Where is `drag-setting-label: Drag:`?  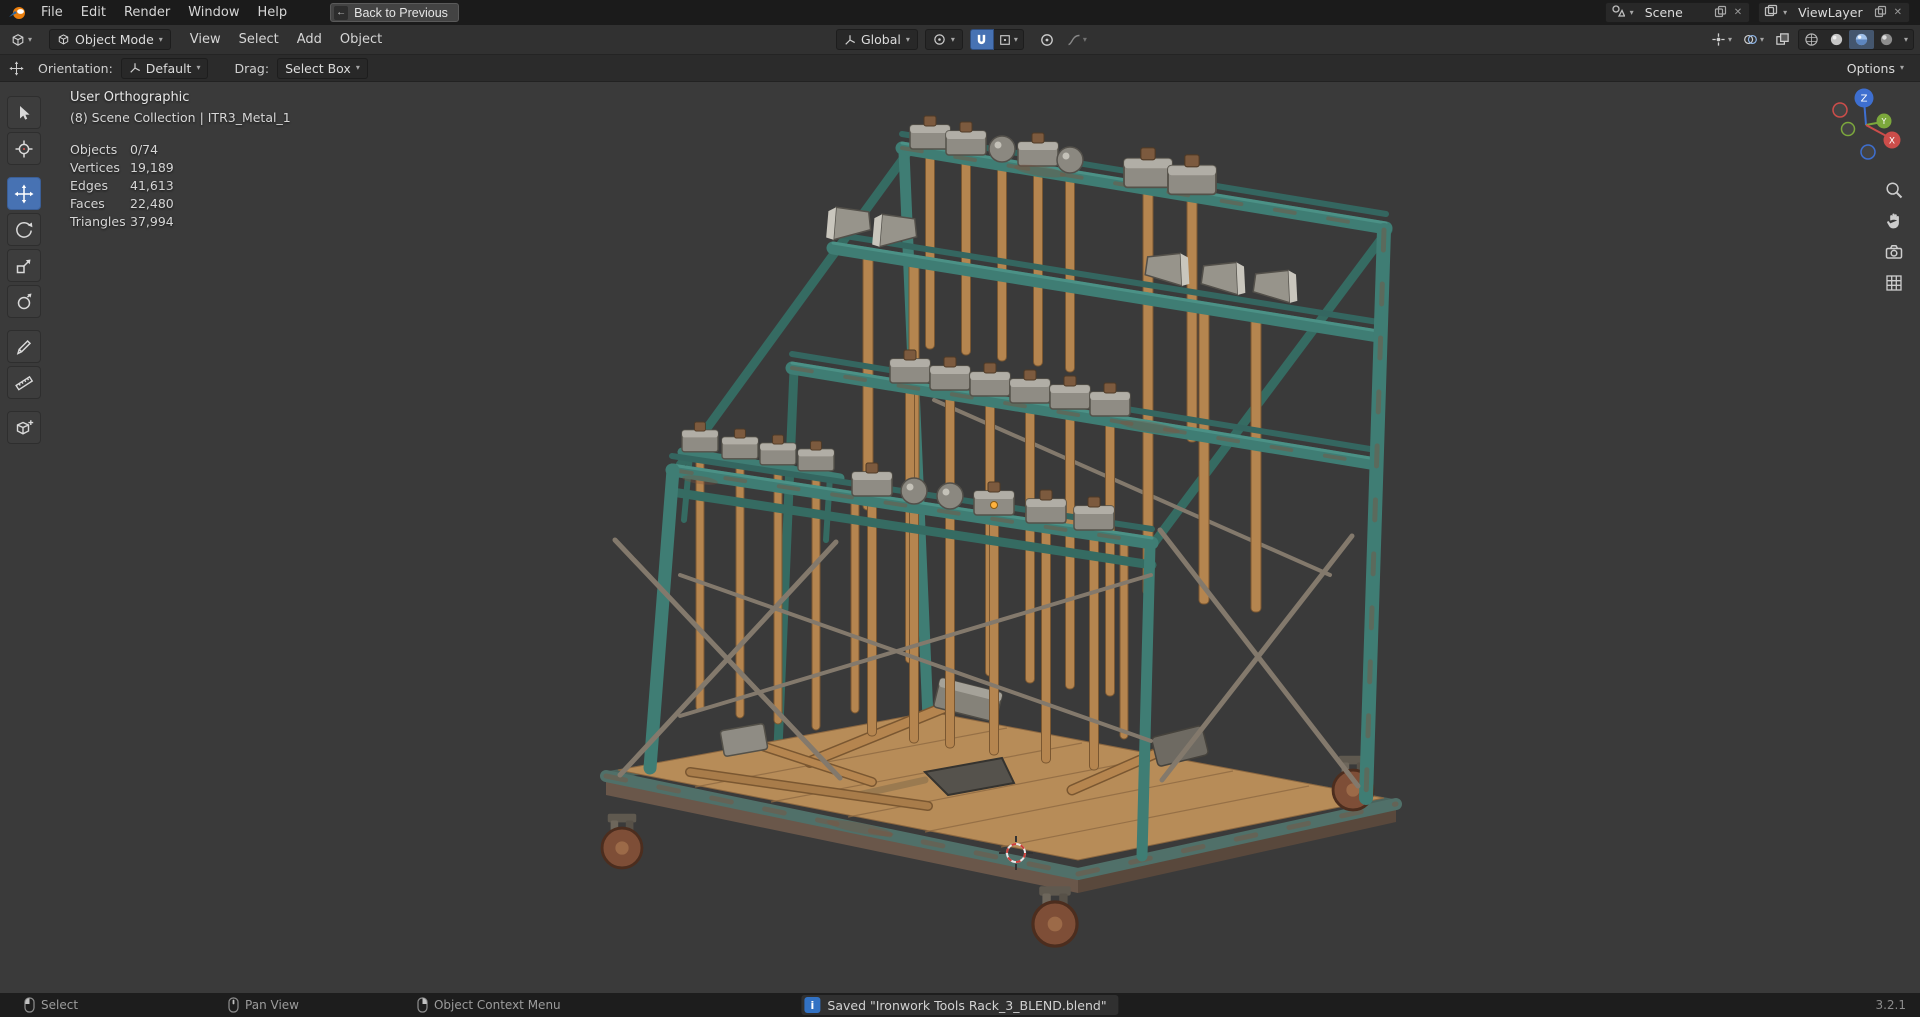 drag-setting-label: Drag: is located at coordinates (252, 68).